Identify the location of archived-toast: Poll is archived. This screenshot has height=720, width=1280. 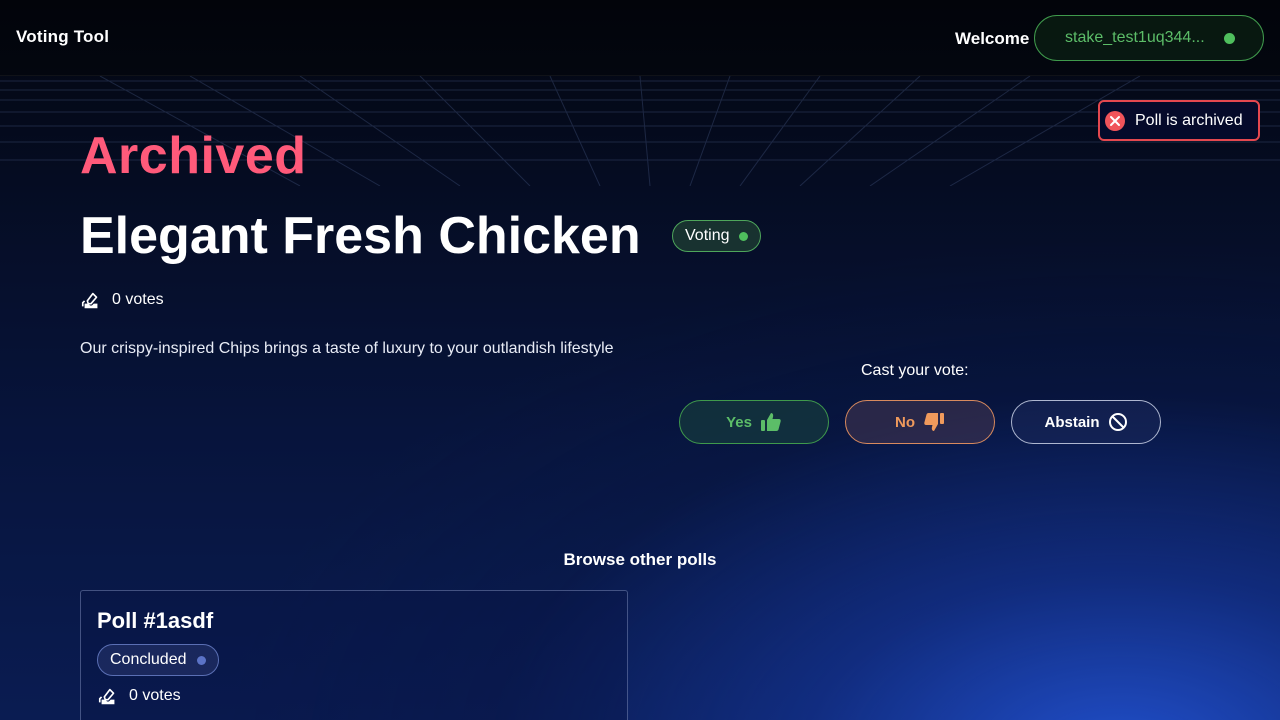
(1179, 120).